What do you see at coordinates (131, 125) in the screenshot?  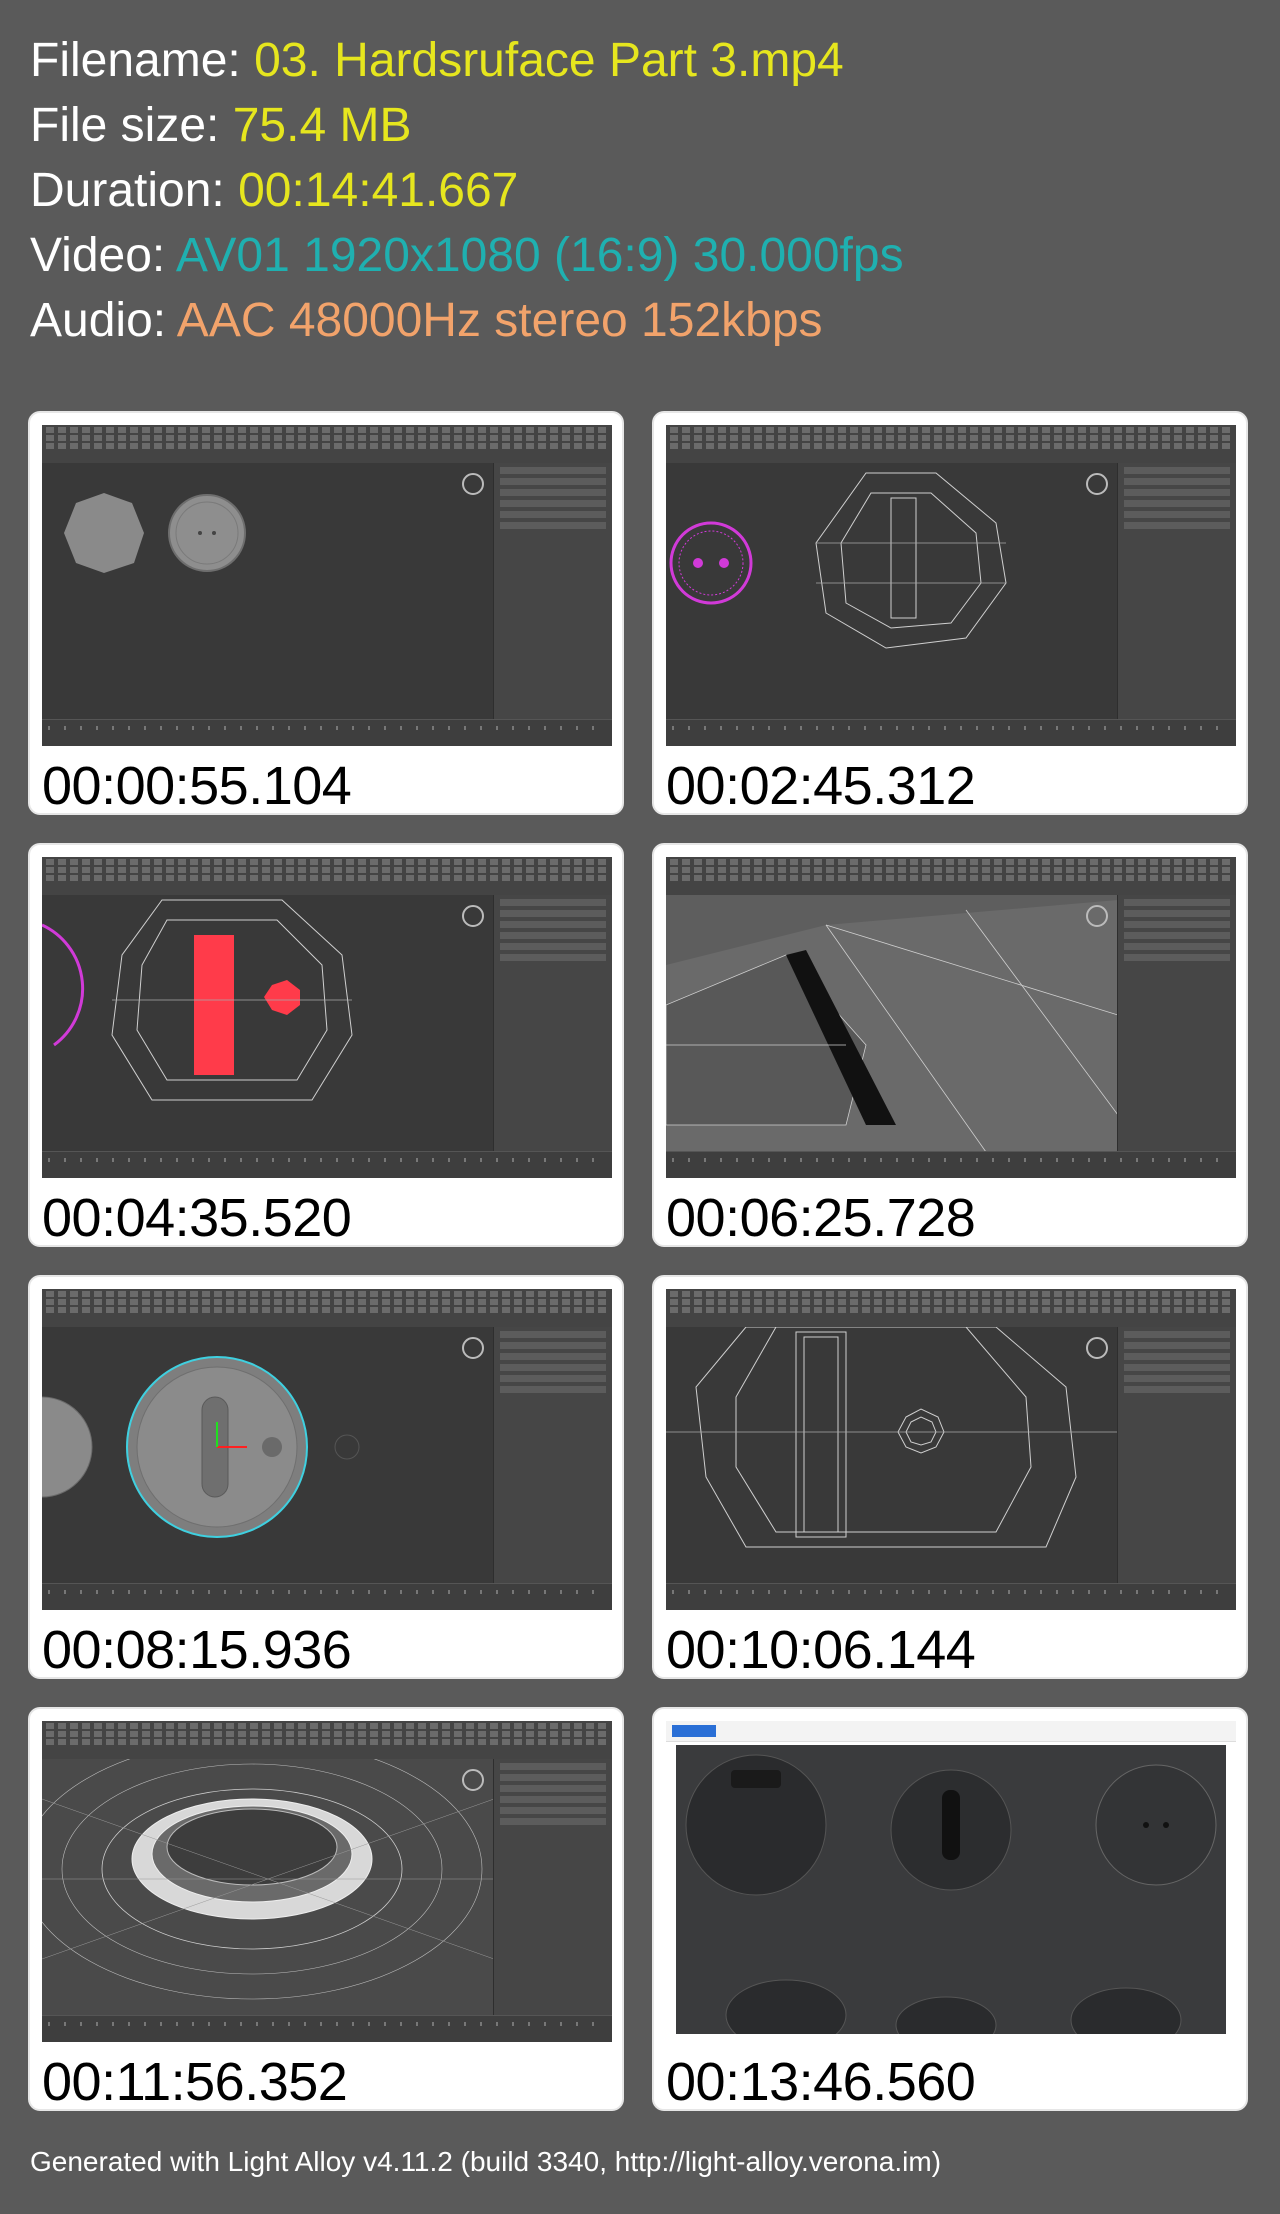 I see `filesize-label: File size:` at bounding box center [131, 125].